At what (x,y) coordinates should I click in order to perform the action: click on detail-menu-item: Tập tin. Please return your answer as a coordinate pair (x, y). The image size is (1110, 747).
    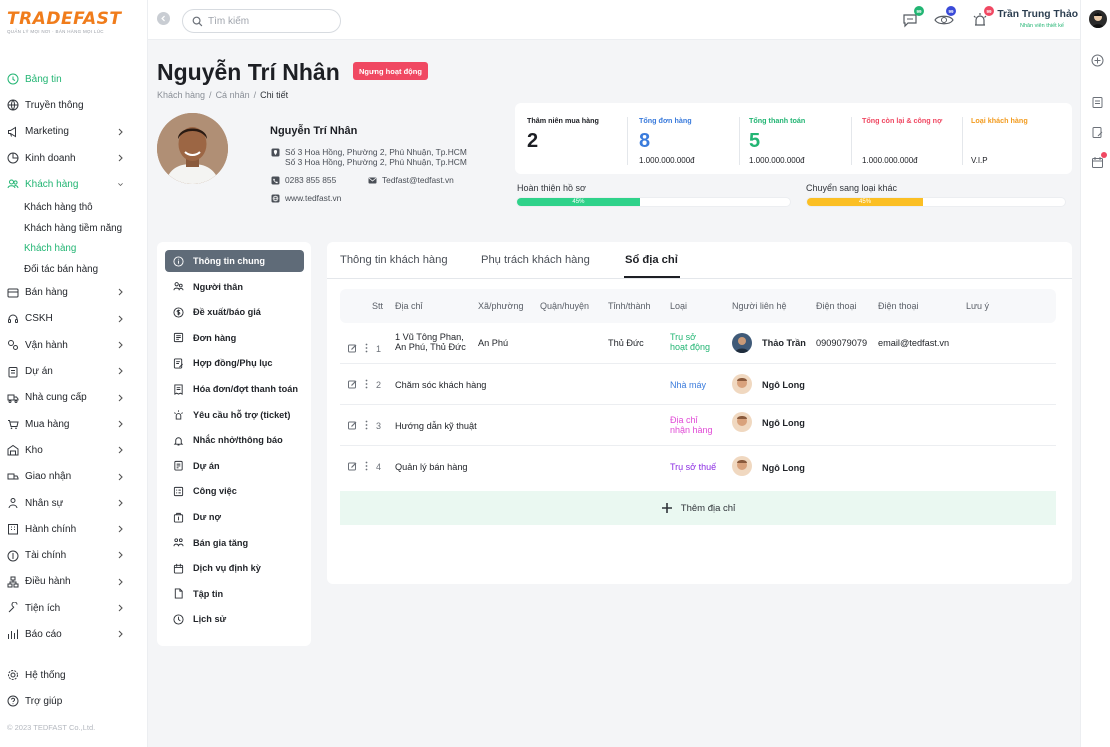
    Looking at the image, I should click on (234, 594).